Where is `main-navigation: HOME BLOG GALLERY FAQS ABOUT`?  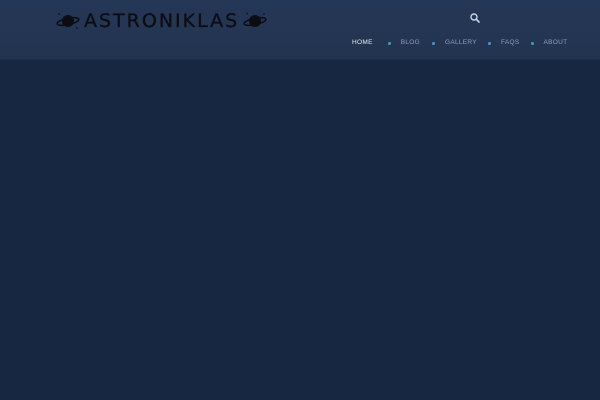 main-navigation: HOME BLOG GALLERY FAQS ABOUT is located at coordinates (459, 43).